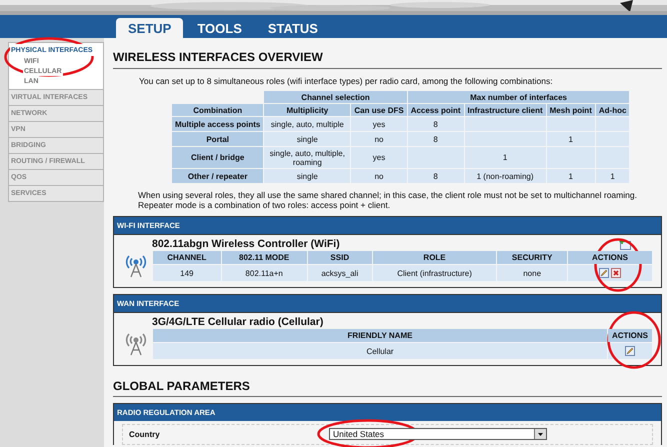 This screenshot has height=447, width=667. Describe the element at coordinates (187, 273) in the screenshot. I see `table-cell: 149` at that location.